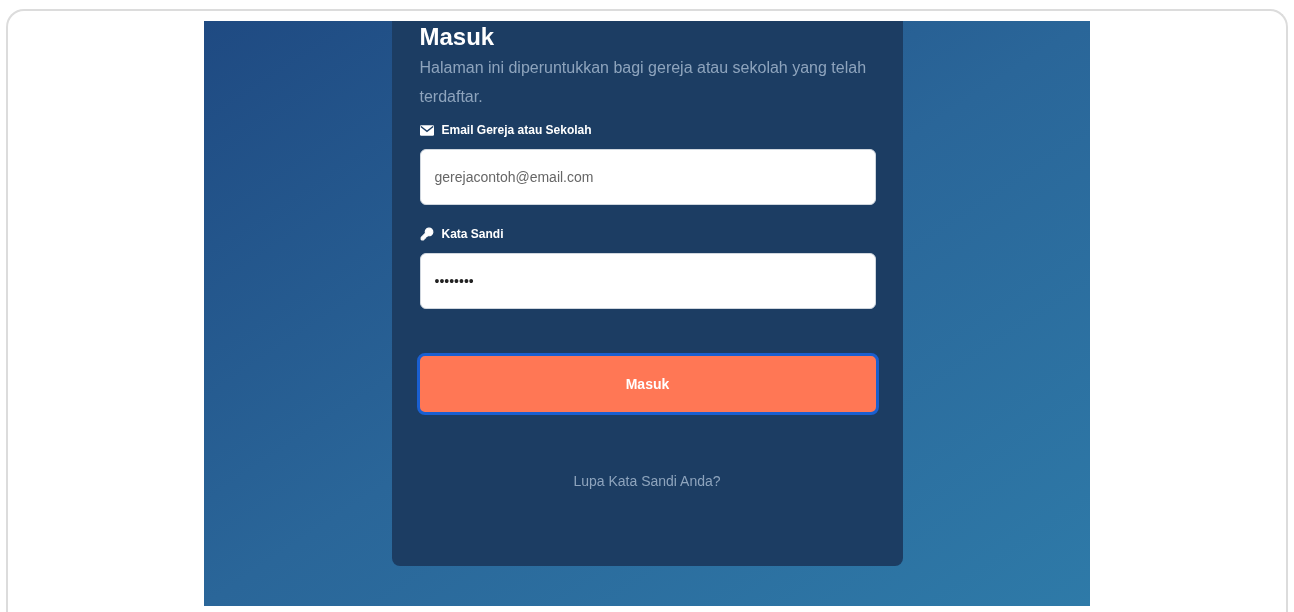  I want to click on page-title: Masuk, so click(457, 37).